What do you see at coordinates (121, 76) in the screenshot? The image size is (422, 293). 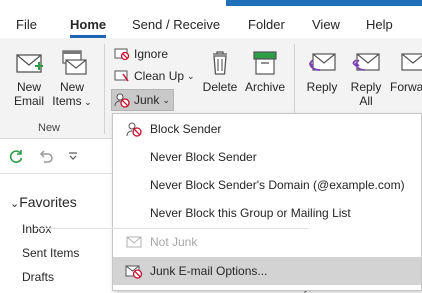 I see `clean-up-icon` at bounding box center [121, 76].